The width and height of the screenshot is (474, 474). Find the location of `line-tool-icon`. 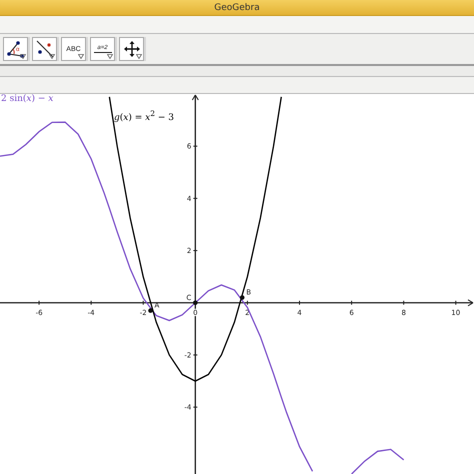

line-tool-icon is located at coordinates (44, 49).